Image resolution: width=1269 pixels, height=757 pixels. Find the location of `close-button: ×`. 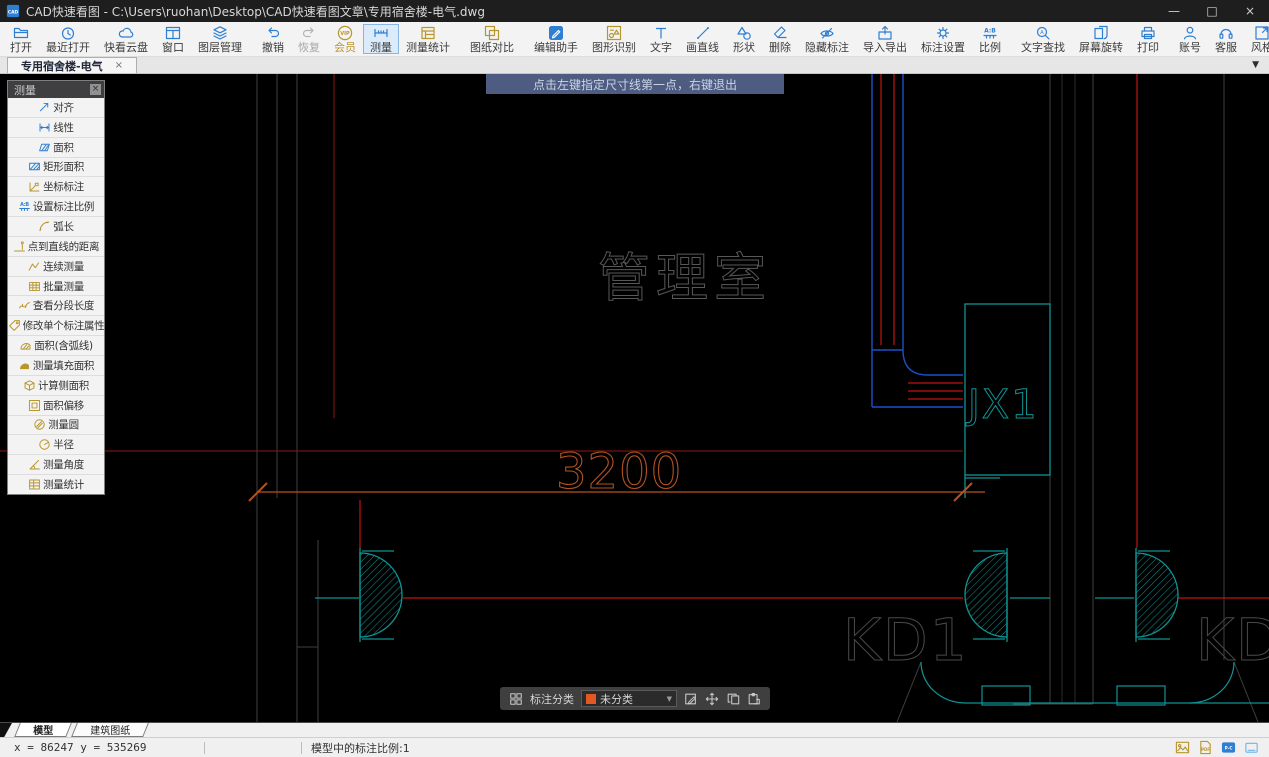

close-button: × is located at coordinates (1250, 11).